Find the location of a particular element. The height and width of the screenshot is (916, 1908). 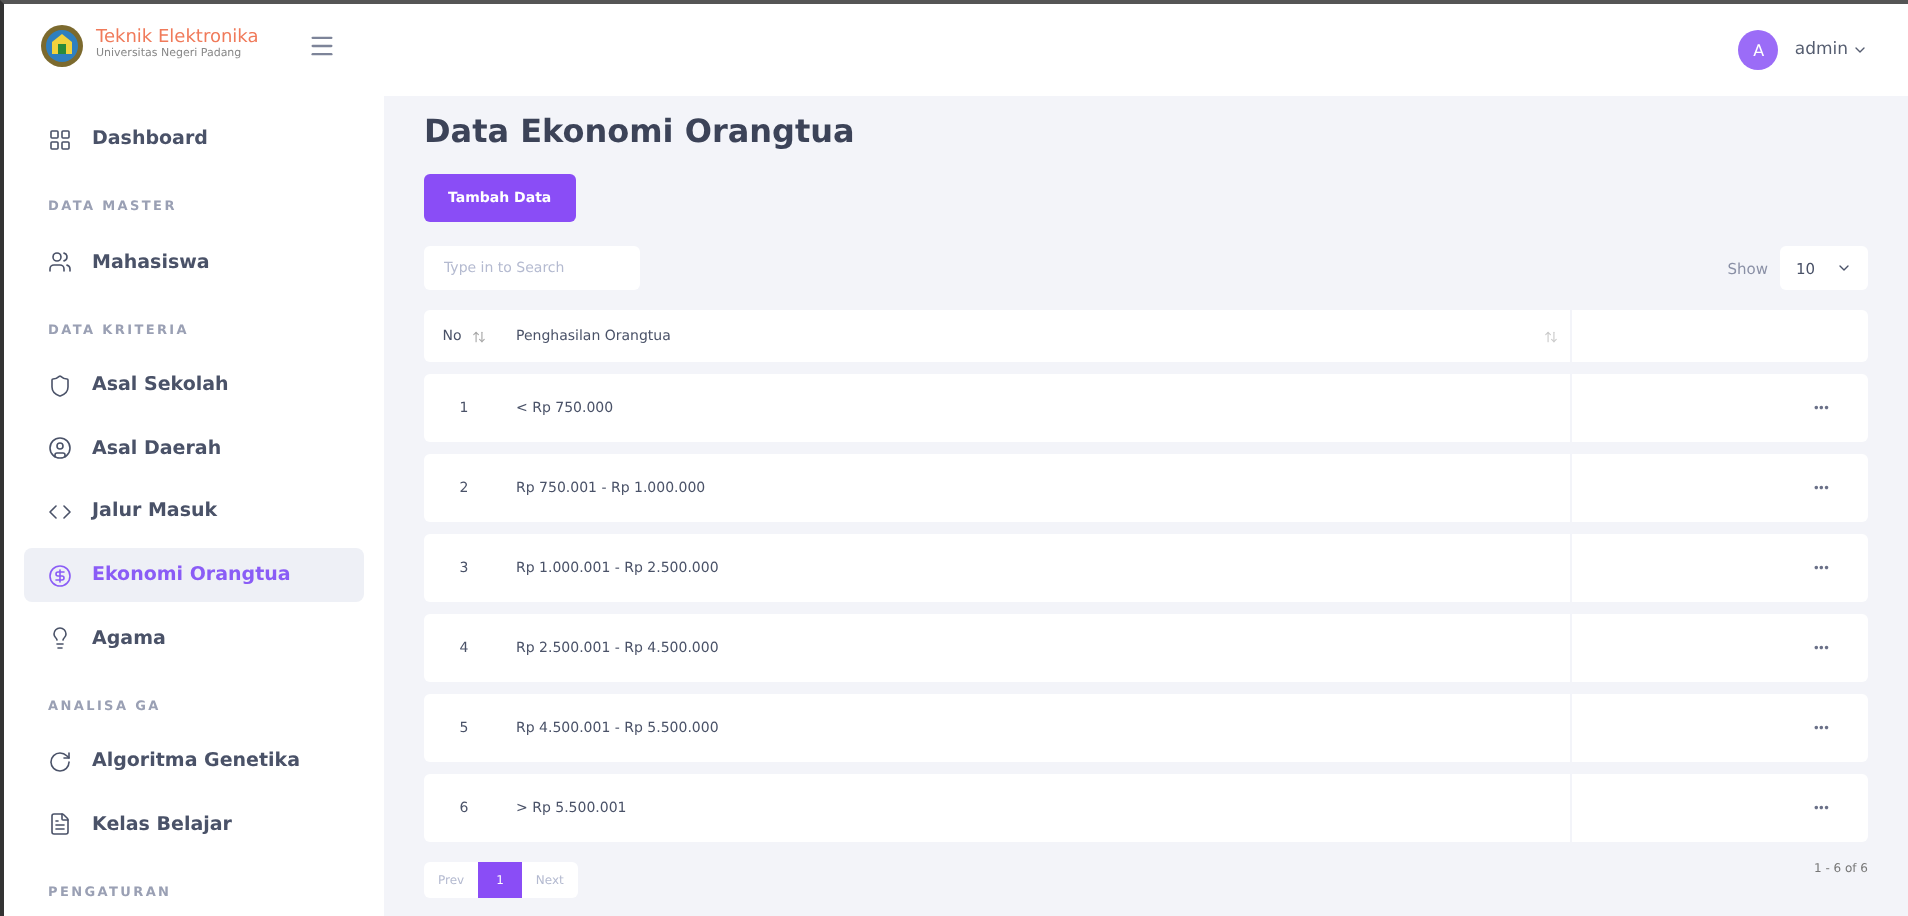

menu-icon is located at coordinates (322, 45).